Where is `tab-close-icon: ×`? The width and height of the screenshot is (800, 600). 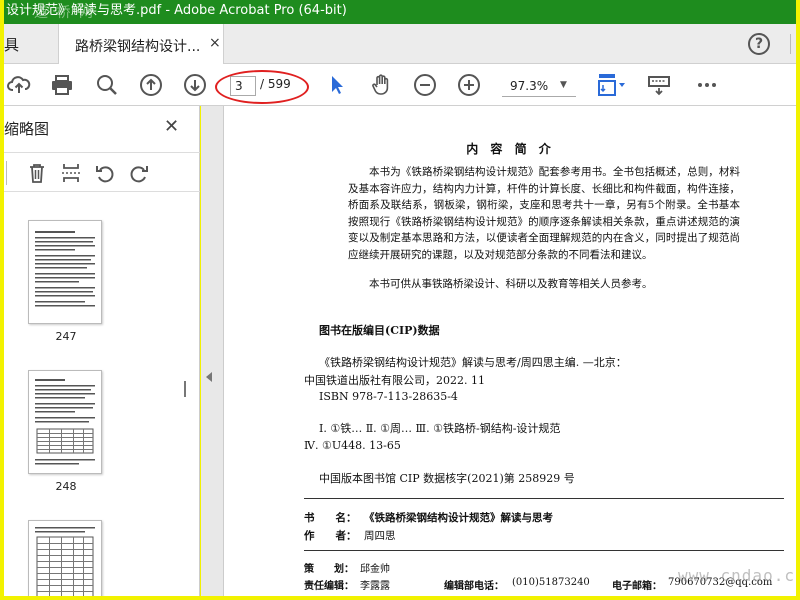 tab-close-icon: × is located at coordinates (215, 43).